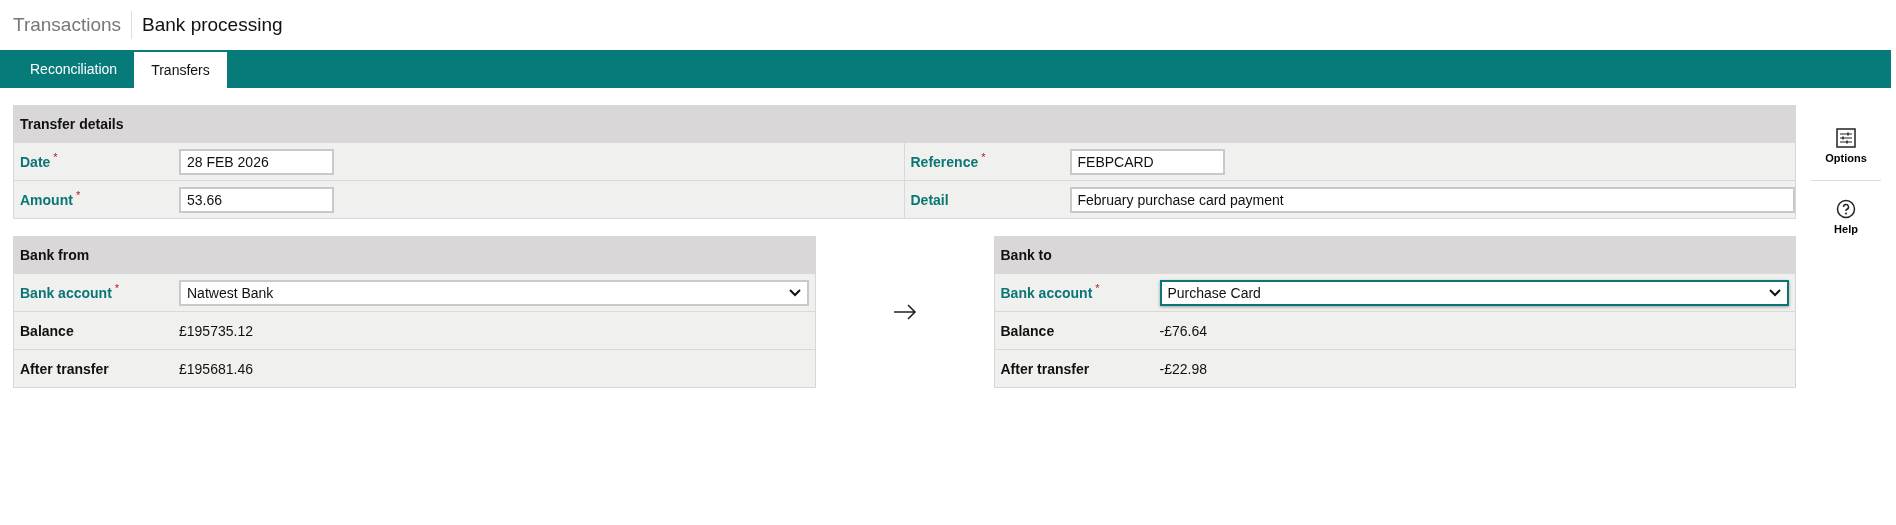 This screenshot has height=525, width=1896. I want to click on amount-value: £195681.46, so click(216, 368).